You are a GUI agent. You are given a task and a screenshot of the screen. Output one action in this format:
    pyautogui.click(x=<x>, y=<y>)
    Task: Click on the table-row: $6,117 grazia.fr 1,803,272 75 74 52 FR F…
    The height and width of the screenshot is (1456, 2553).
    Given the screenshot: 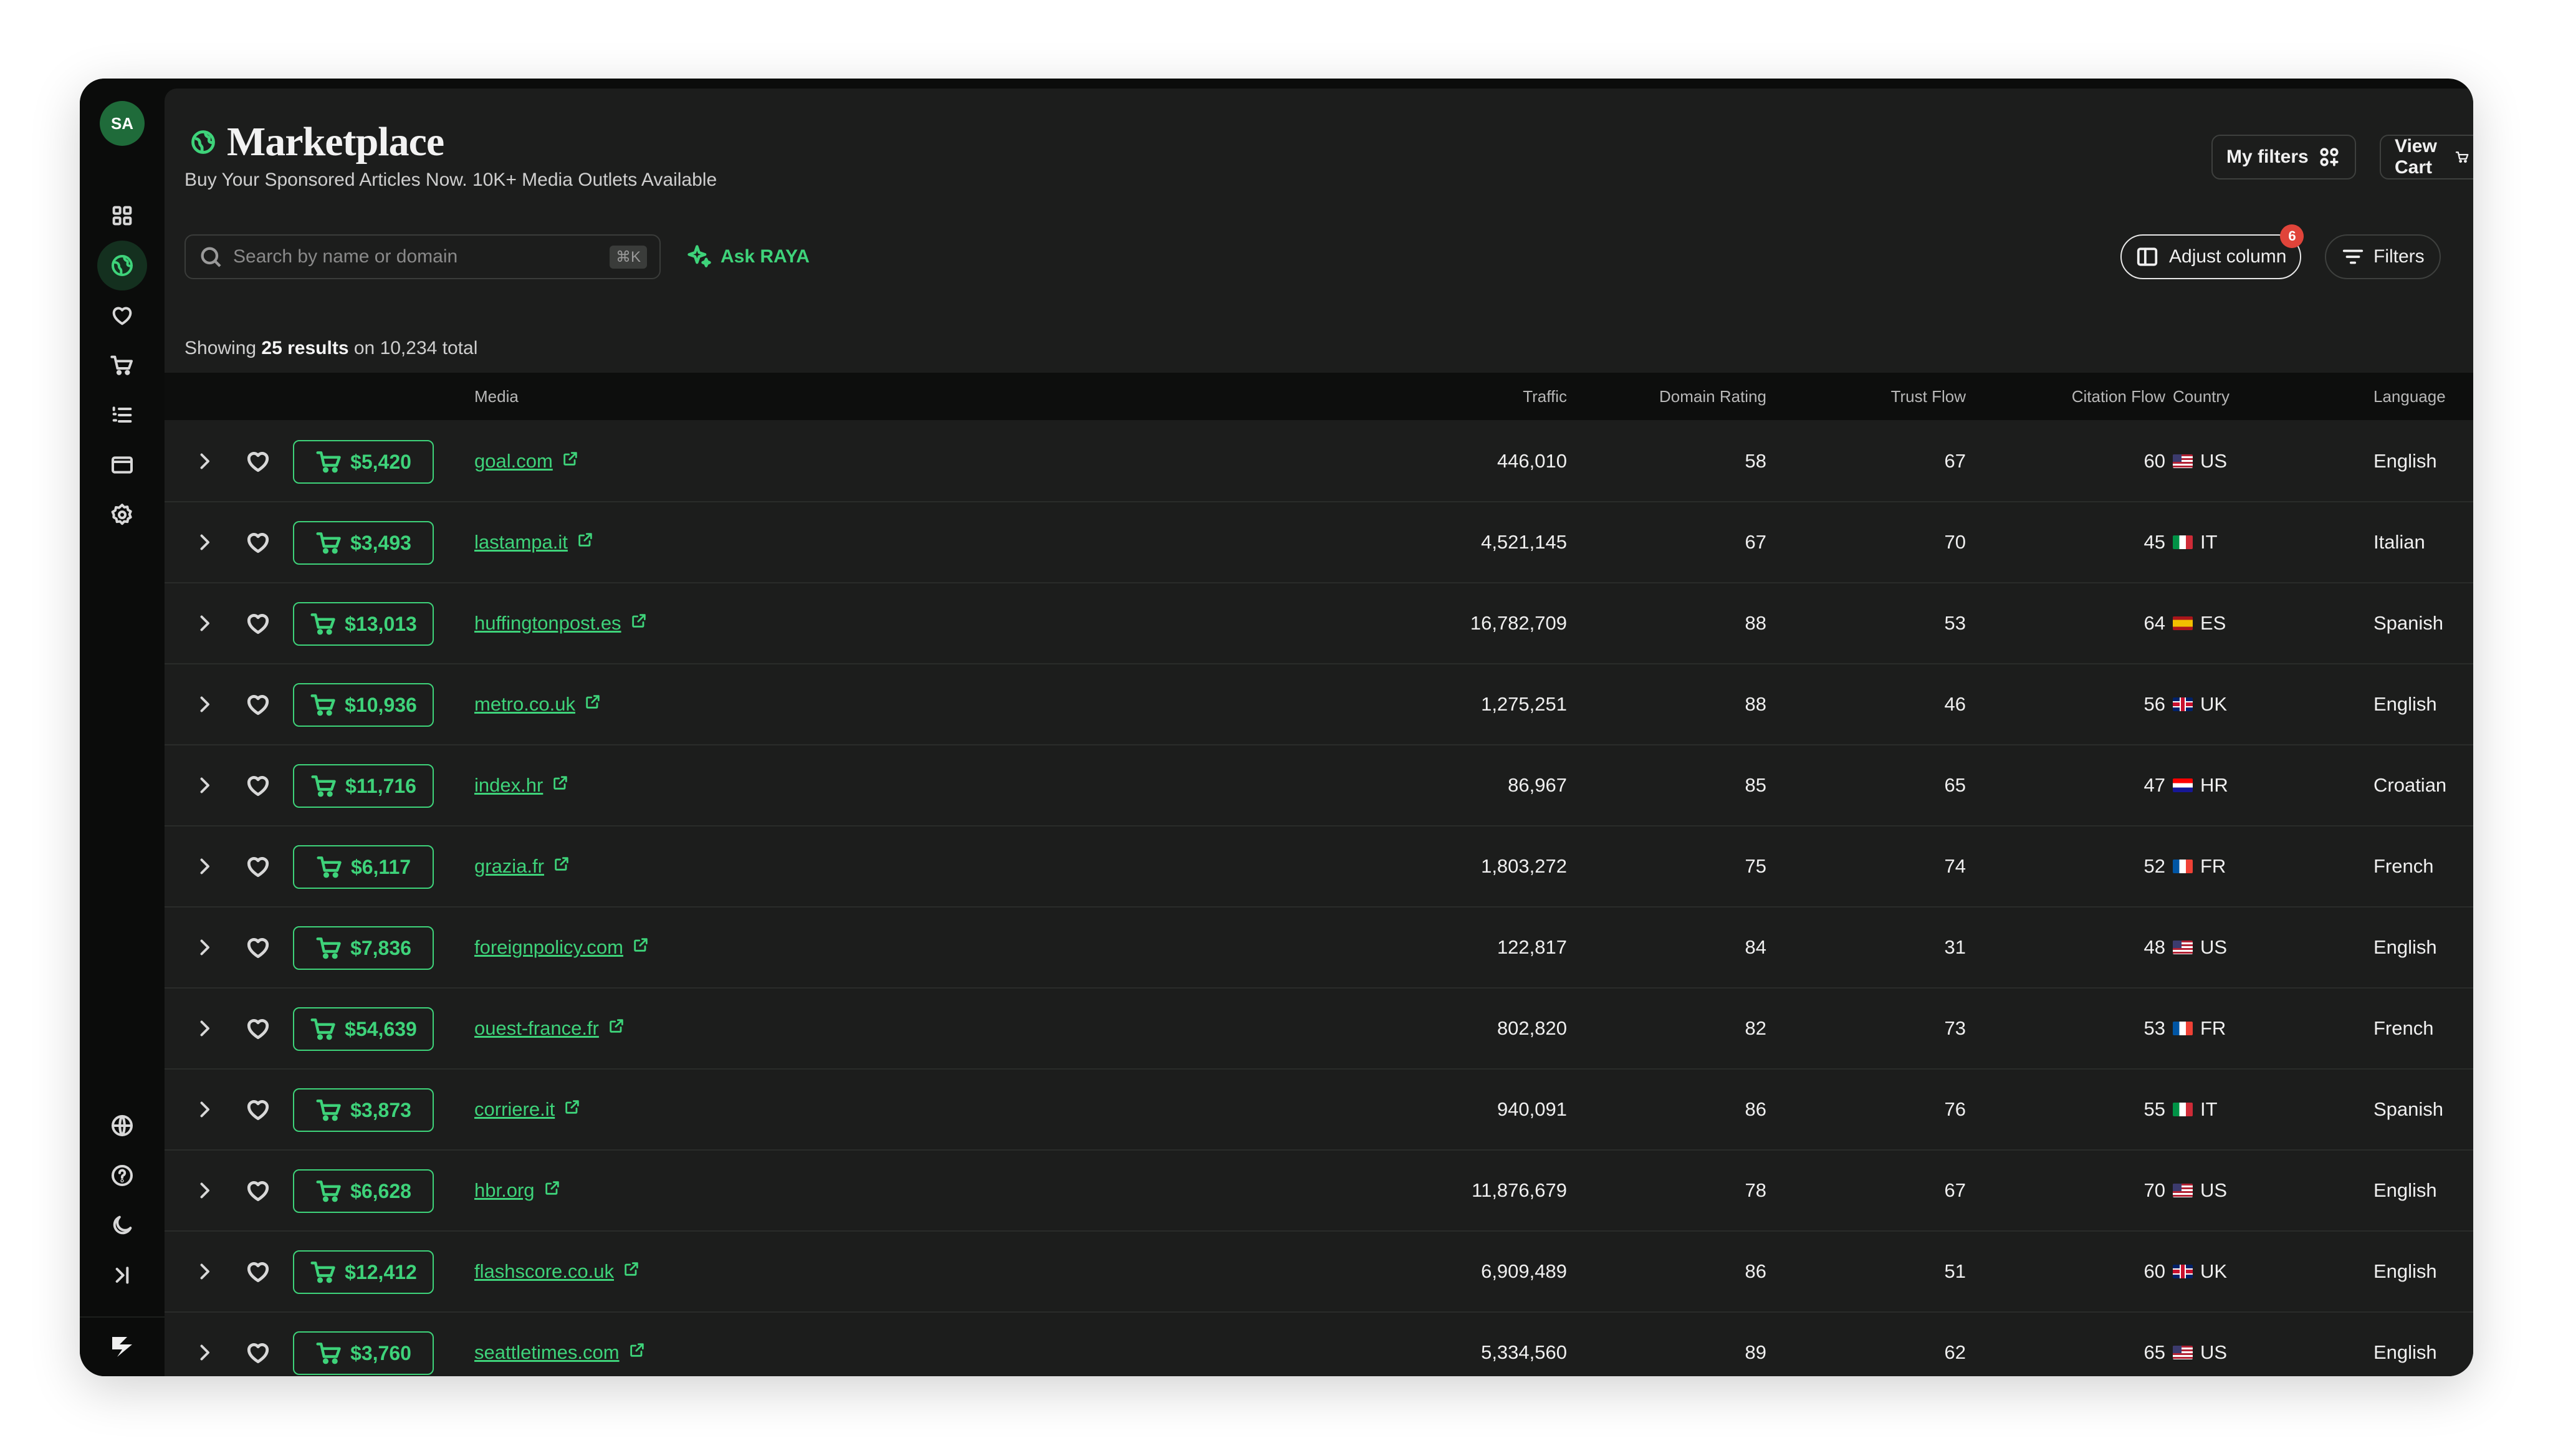 What is the action you would take?
    pyautogui.click(x=1319, y=867)
    